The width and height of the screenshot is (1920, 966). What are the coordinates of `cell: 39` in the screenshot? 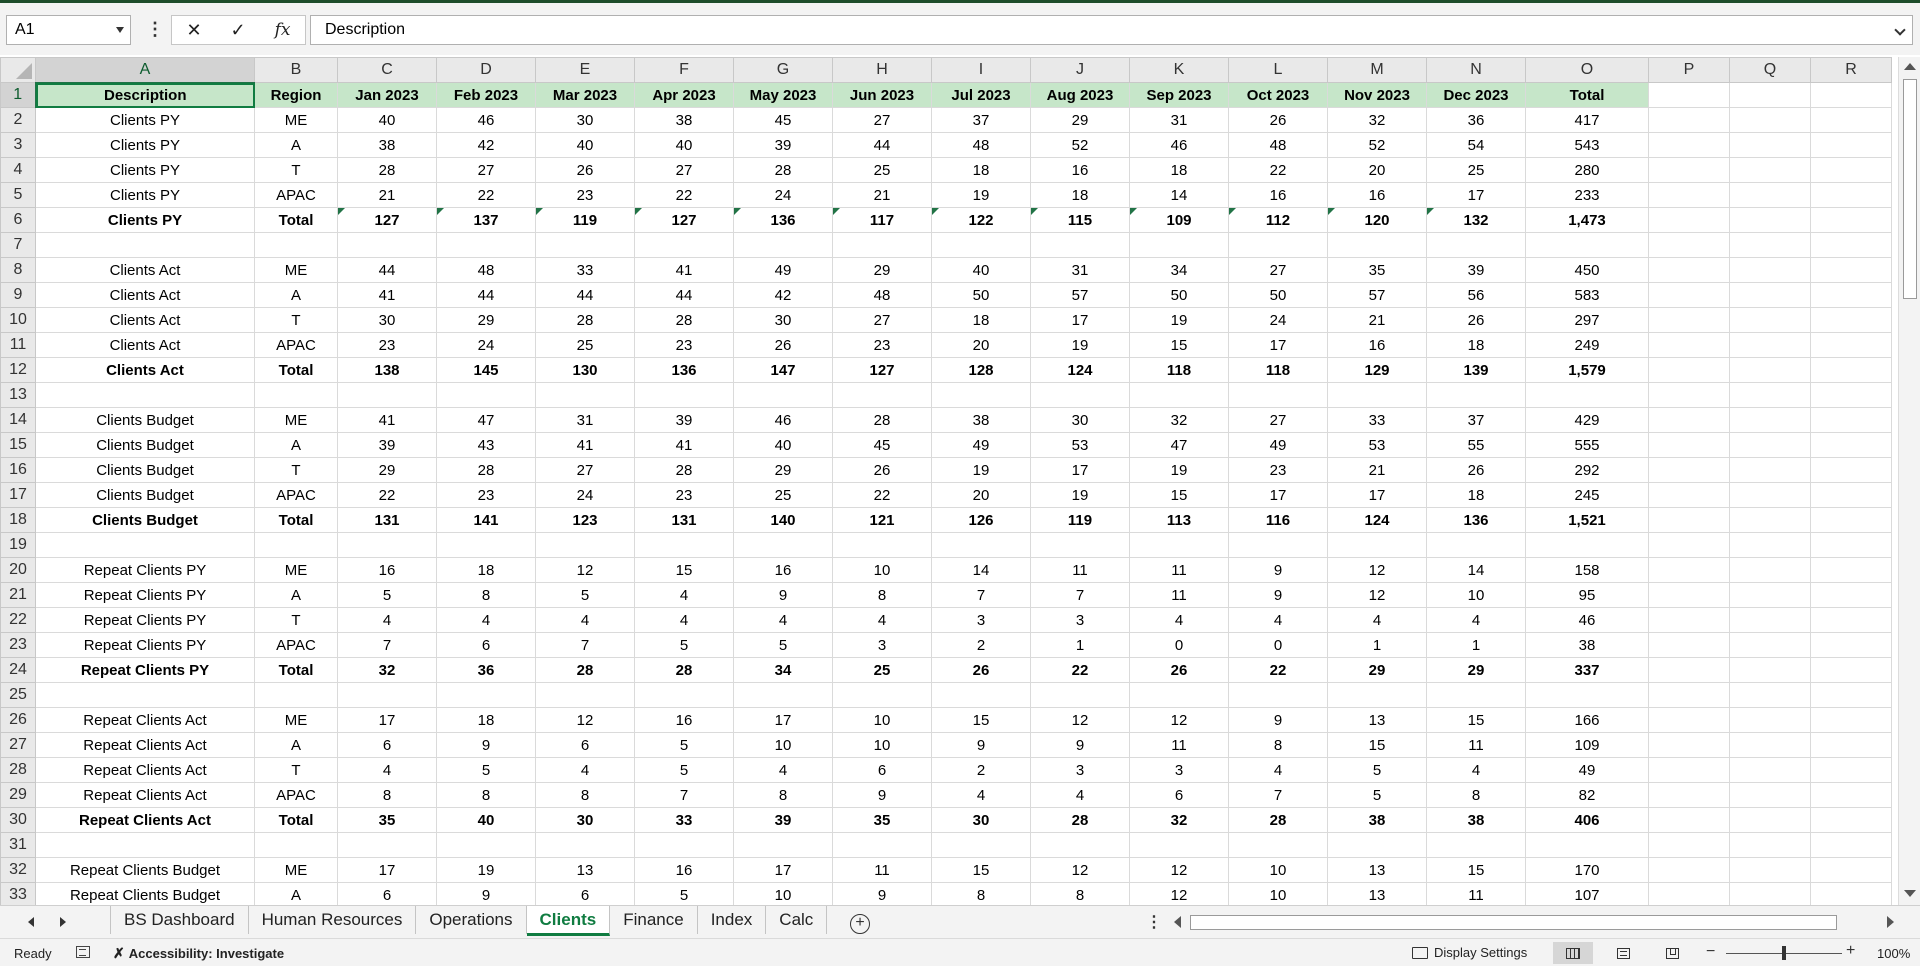 It's located at (783, 145).